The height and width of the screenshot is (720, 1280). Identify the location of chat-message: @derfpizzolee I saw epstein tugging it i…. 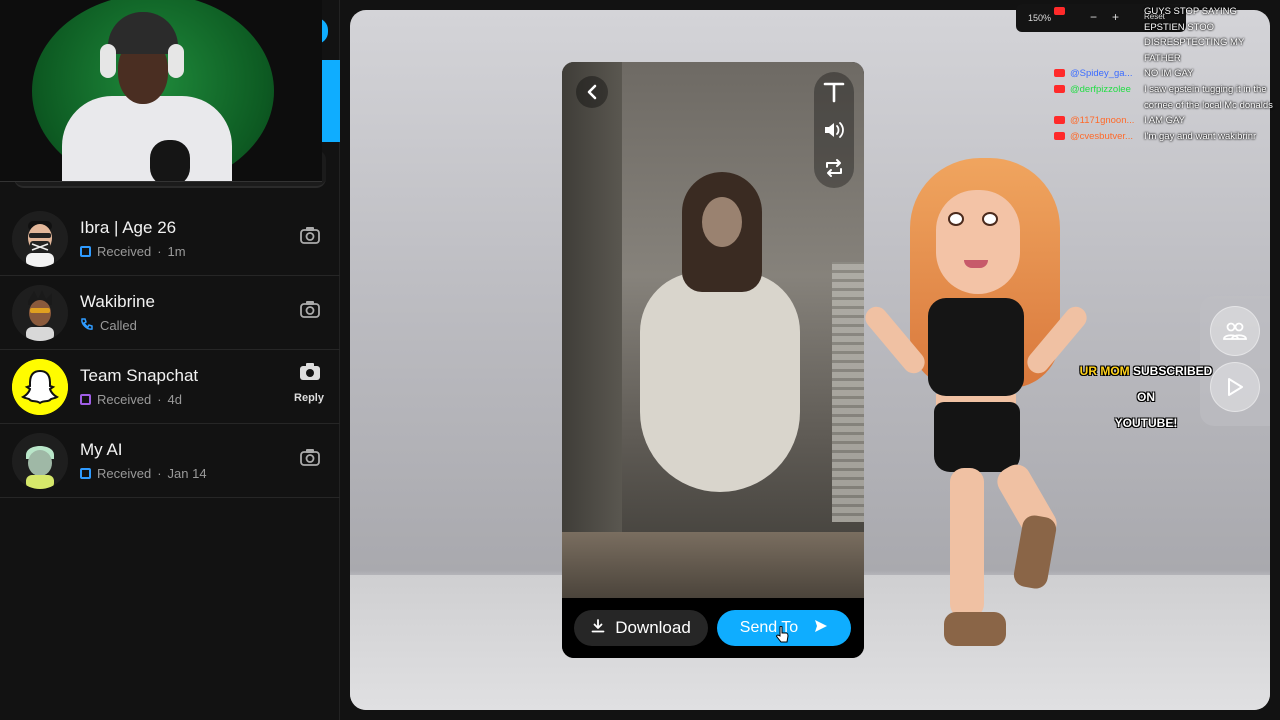
(1167, 97).